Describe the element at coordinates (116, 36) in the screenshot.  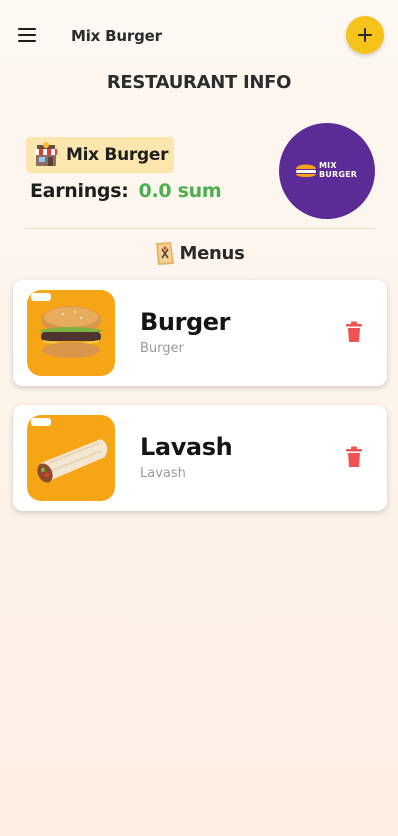
I see `app-title: Mix Burger` at that location.